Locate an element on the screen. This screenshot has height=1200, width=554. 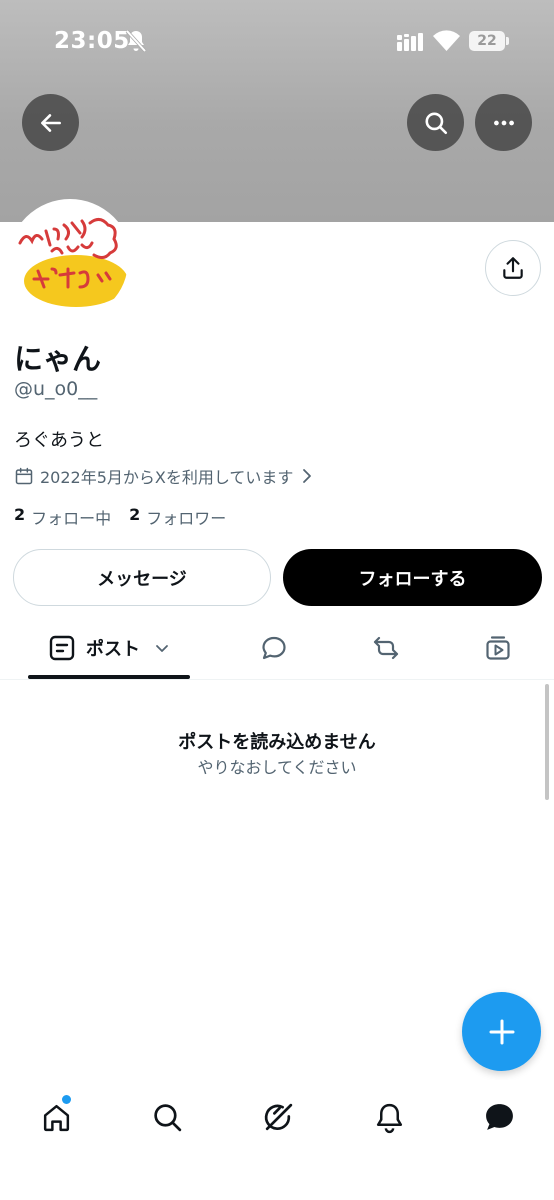
more-button is located at coordinates (503, 122).